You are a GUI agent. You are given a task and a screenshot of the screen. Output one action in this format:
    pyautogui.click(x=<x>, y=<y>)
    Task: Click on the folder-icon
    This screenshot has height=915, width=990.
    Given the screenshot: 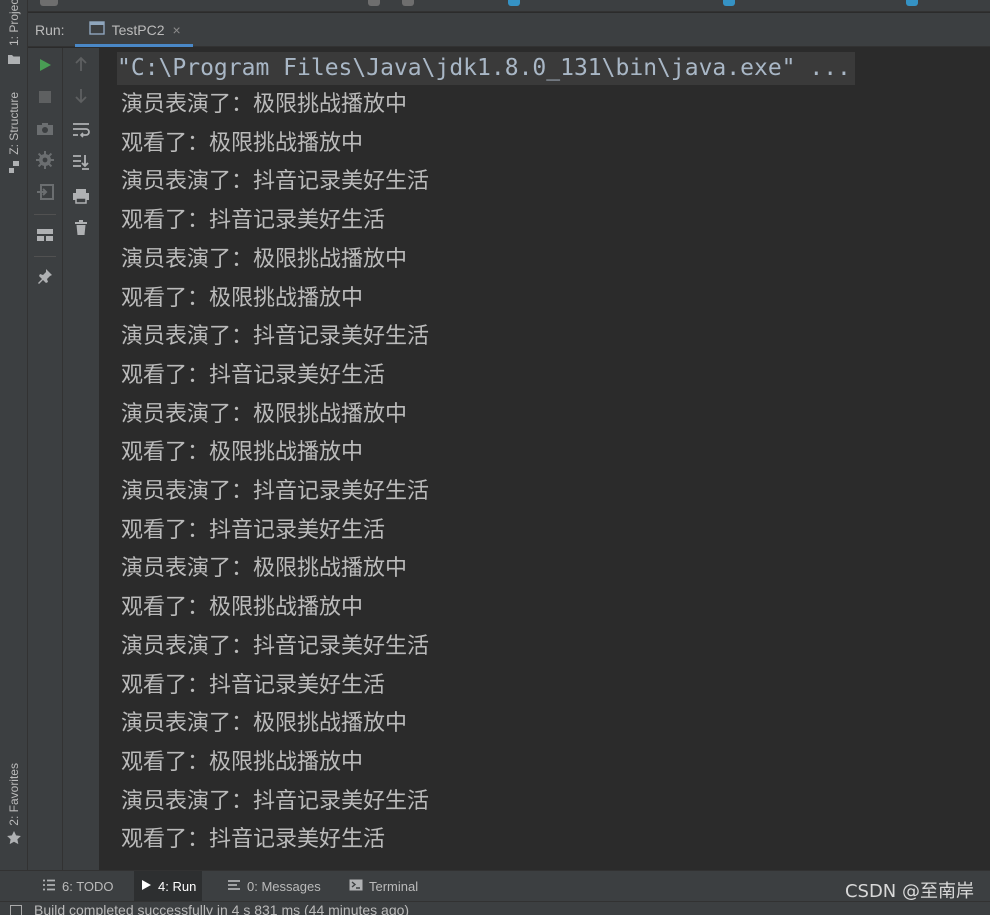 What is the action you would take?
    pyautogui.click(x=14, y=59)
    